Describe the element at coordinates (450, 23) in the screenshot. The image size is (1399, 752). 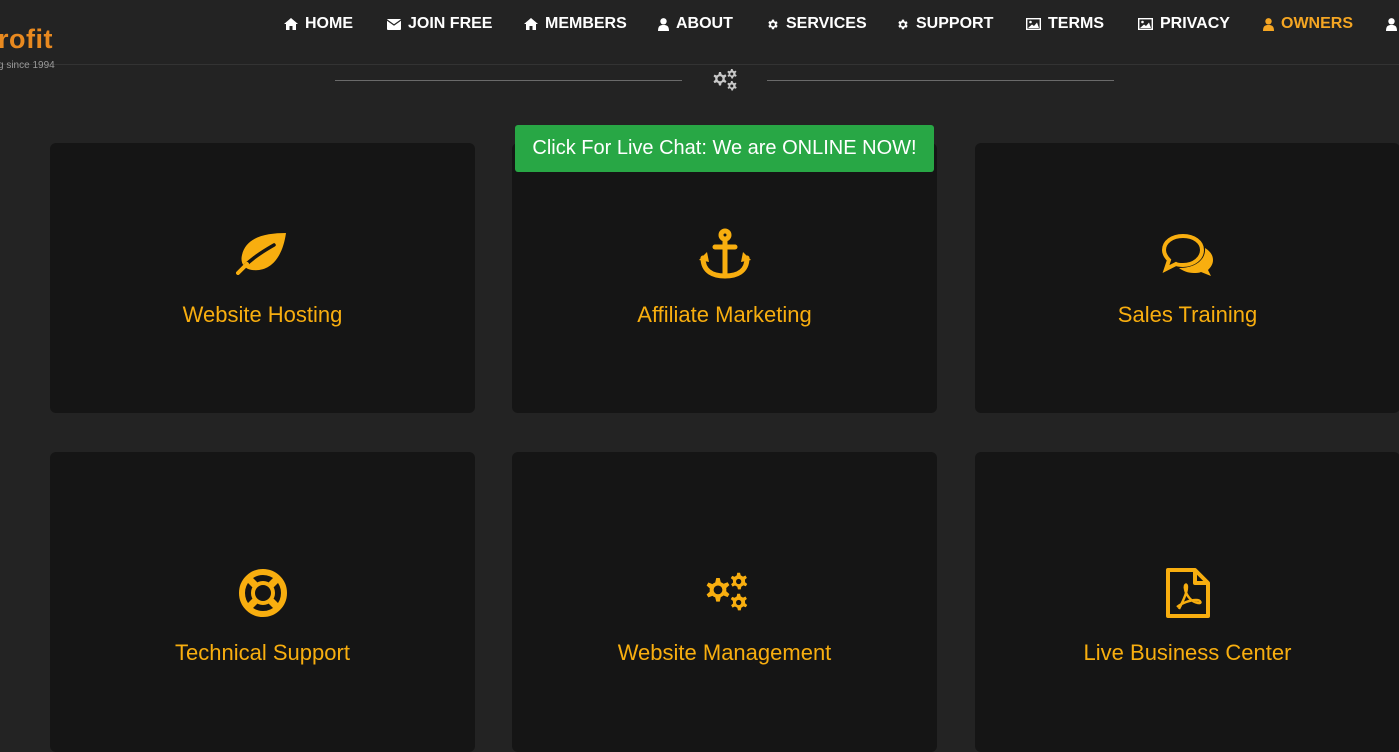
I see `nav-item-label: JOIN FREE` at that location.